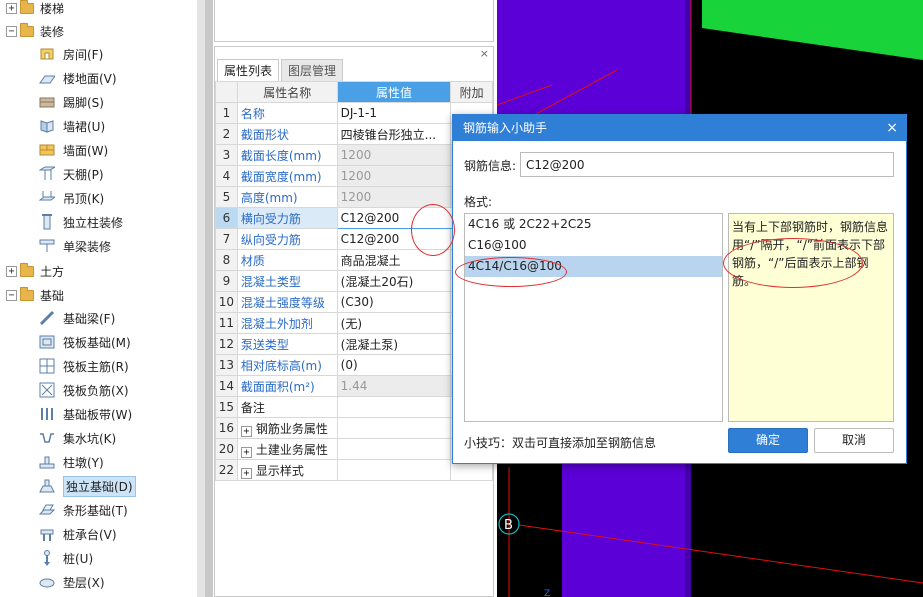  Describe the element at coordinates (394, 386) in the screenshot. I see `property-value: 1.44` at that location.